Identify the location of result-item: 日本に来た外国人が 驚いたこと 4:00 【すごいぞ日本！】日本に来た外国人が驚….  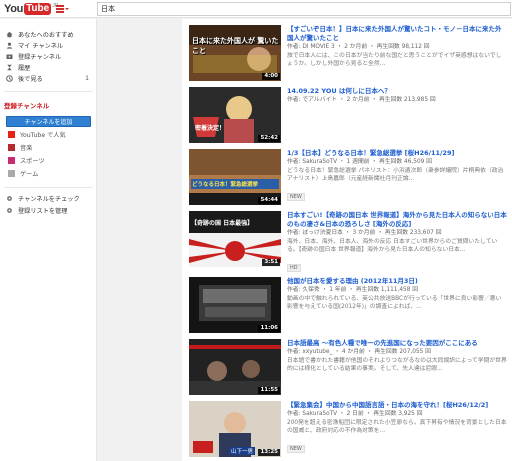
(348, 53).